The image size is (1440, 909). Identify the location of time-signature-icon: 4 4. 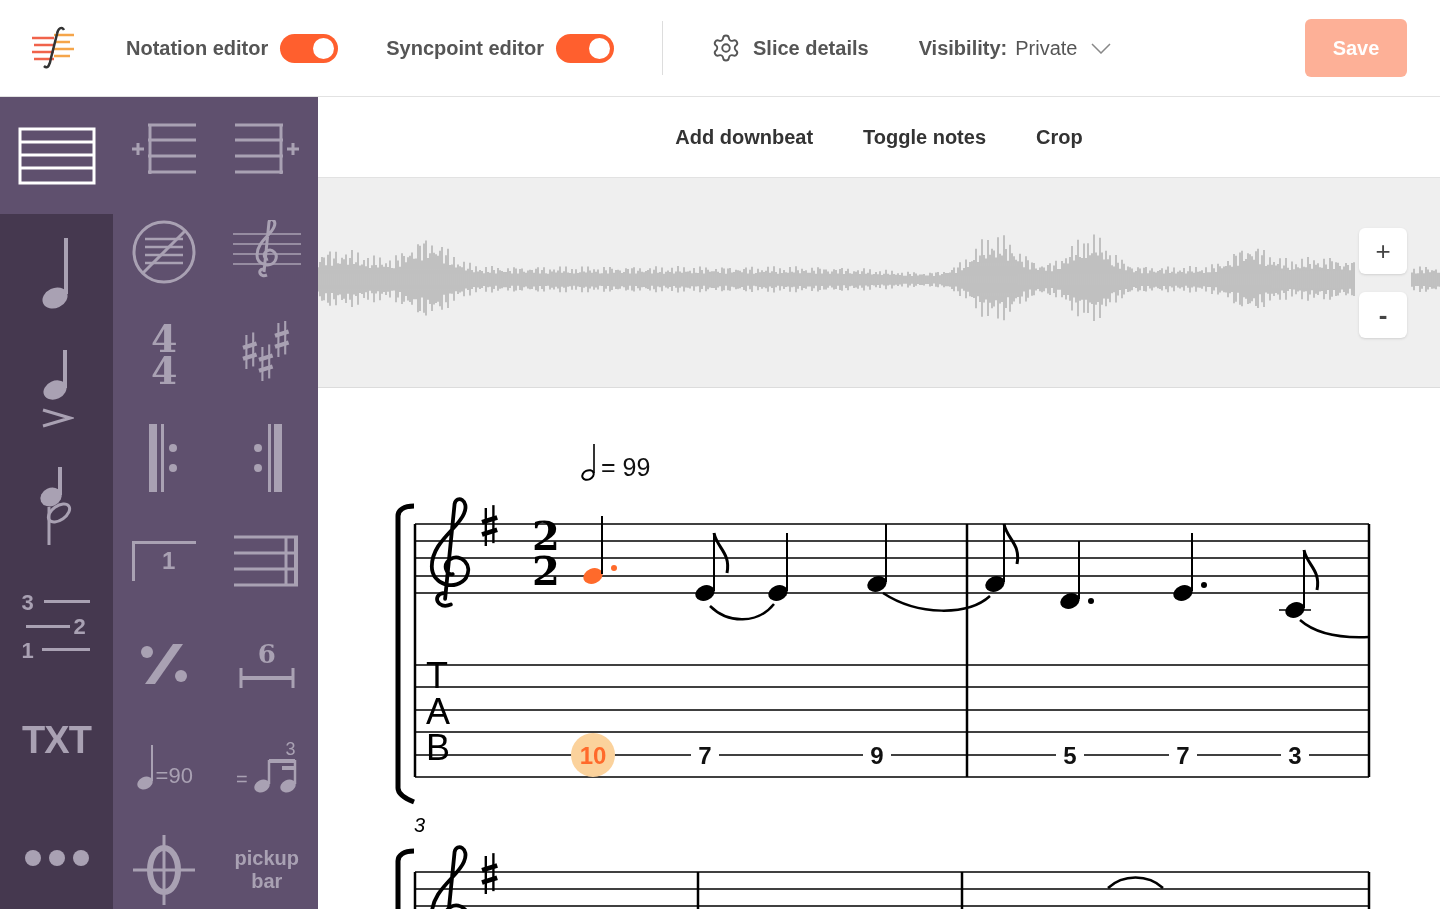
(164, 354).